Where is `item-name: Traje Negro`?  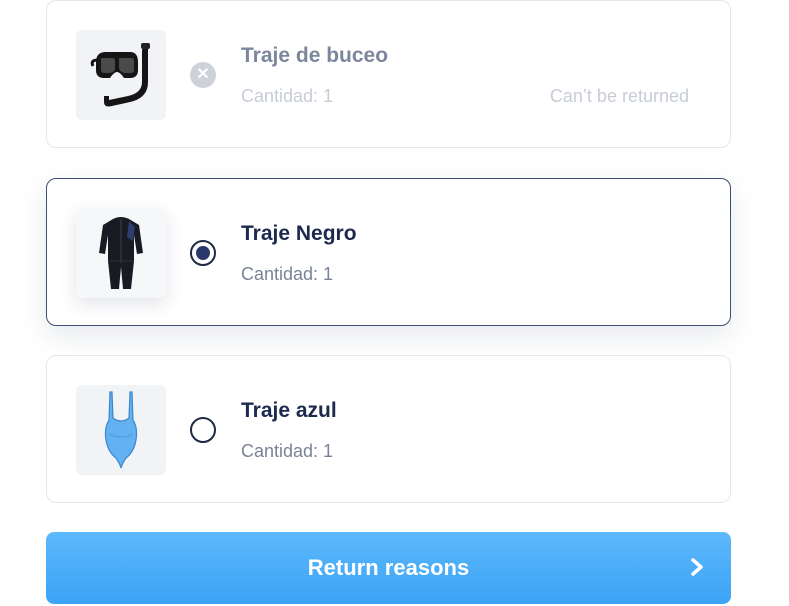 item-name: Traje Negro is located at coordinates (299, 233).